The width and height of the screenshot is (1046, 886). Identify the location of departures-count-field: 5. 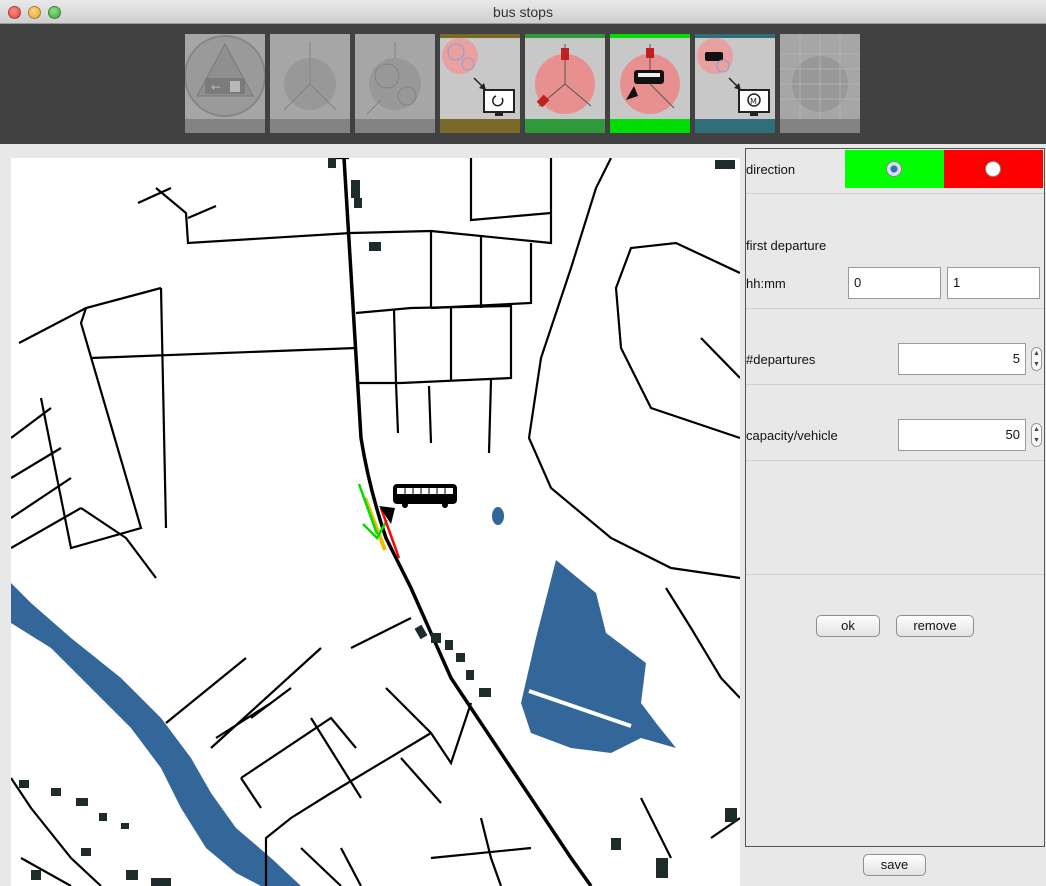
(962, 359).